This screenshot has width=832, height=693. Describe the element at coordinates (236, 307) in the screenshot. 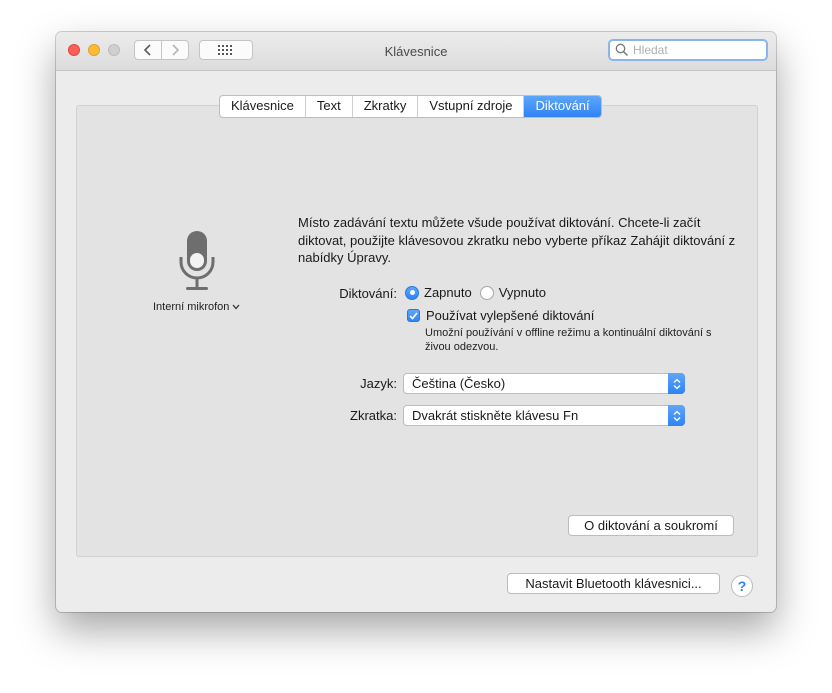

I see `chevron-down-icon` at that location.